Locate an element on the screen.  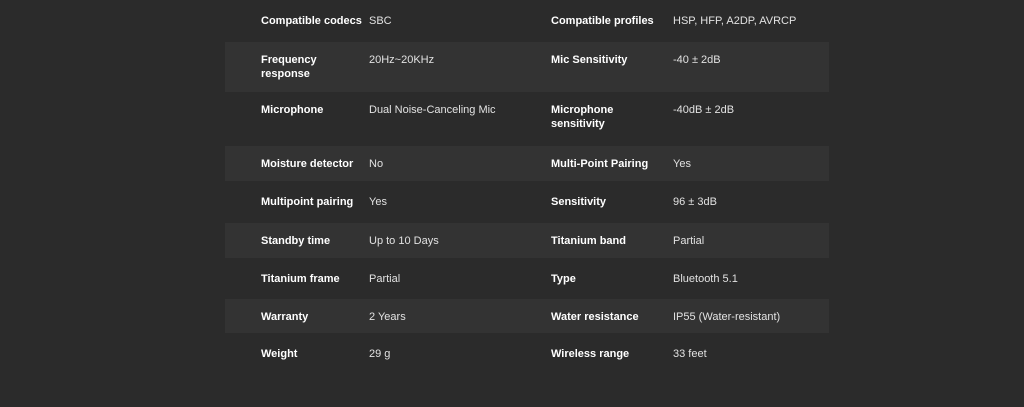
spec-label-right: Titanium band is located at coordinates (588, 241).